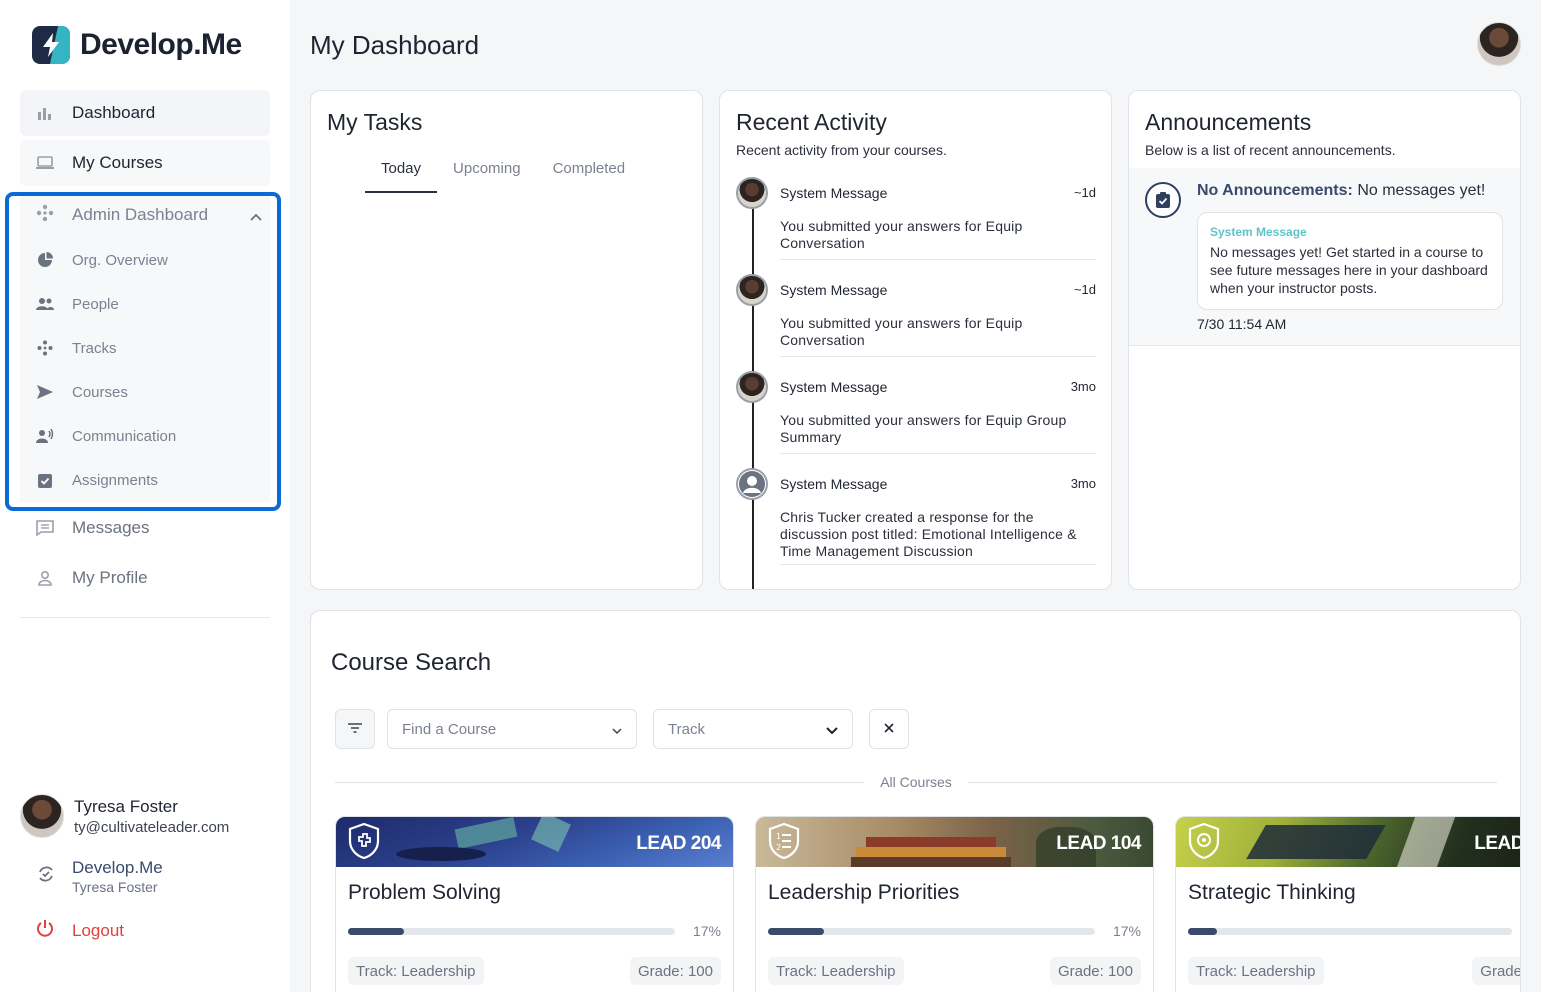 This screenshot has width=1541, height=992. I want to click on sidebar-item-my-profile: My Profile, so click(145, 578).